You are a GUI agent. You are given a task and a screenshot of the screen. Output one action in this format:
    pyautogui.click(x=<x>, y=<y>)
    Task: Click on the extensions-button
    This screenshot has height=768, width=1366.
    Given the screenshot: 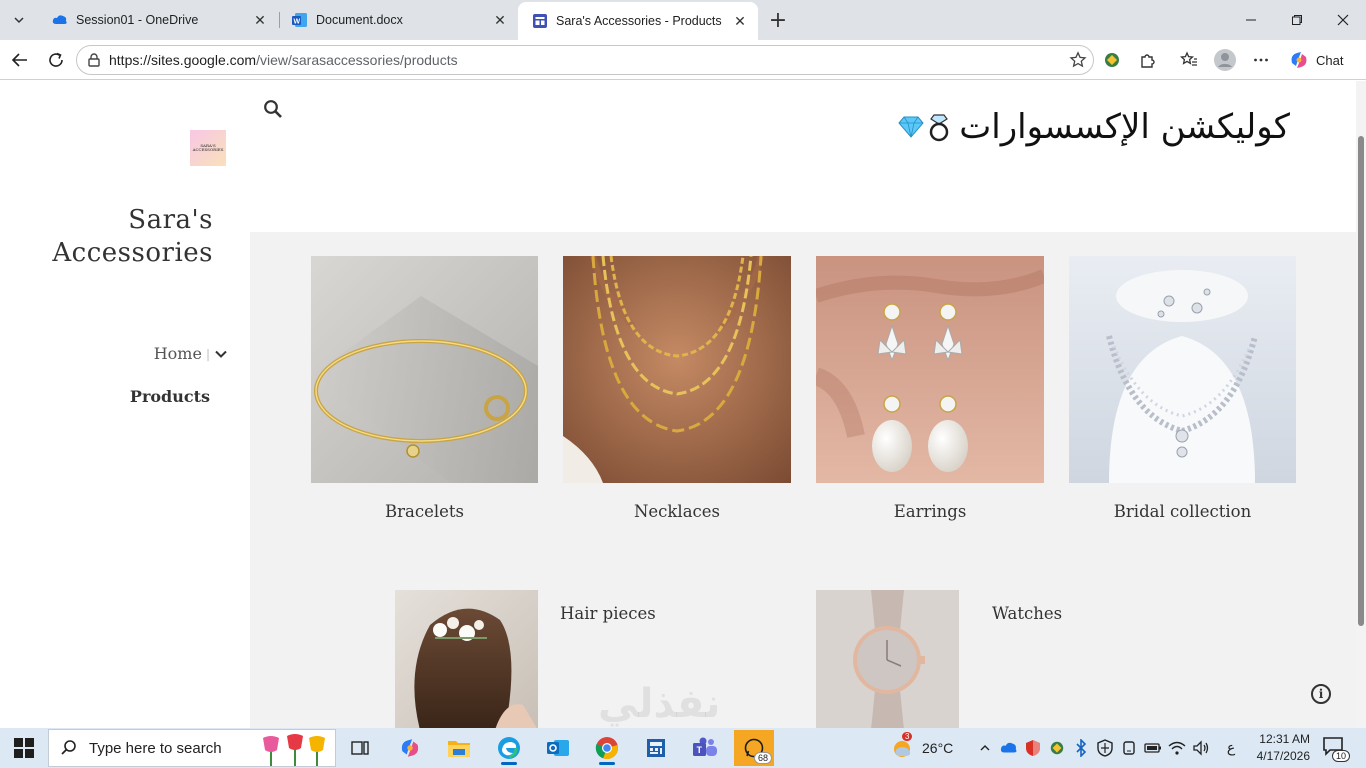 What is the action you would take?
    pyautogui.click(x=1148, y=60)
    